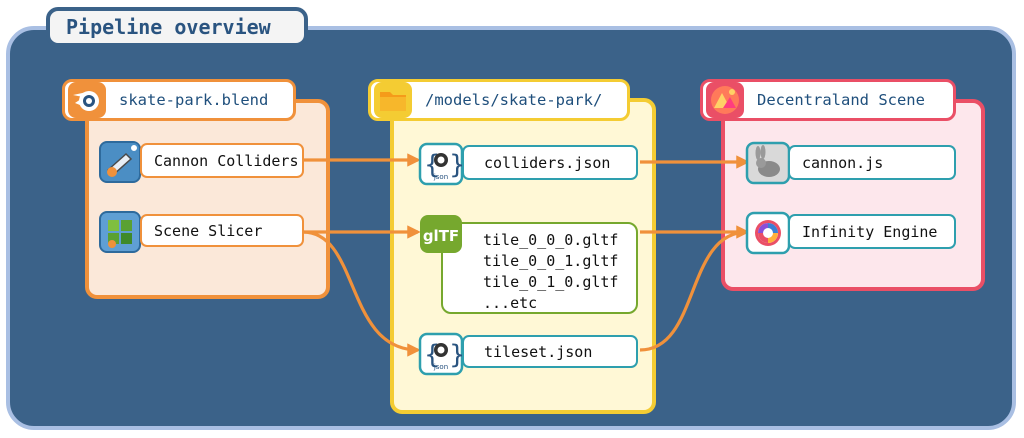 The image size is (1024, 438). What do you see at coordinates (208, 230) in the screenshot?
I see `scene-slicer-label: Scene Slicer` at bounding box center [208, 230].